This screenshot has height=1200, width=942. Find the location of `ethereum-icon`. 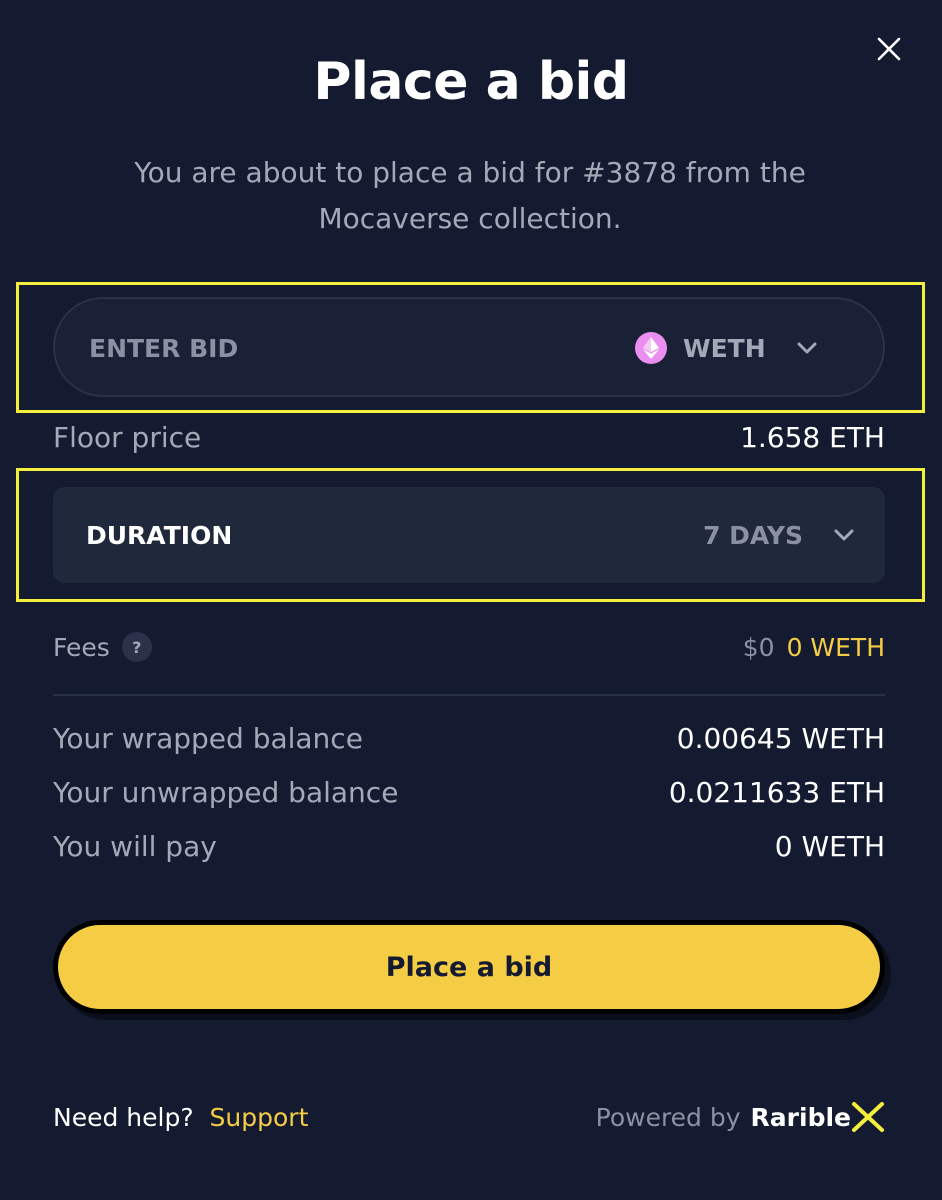

ethereum-icon is located at coordinates (651, 348).